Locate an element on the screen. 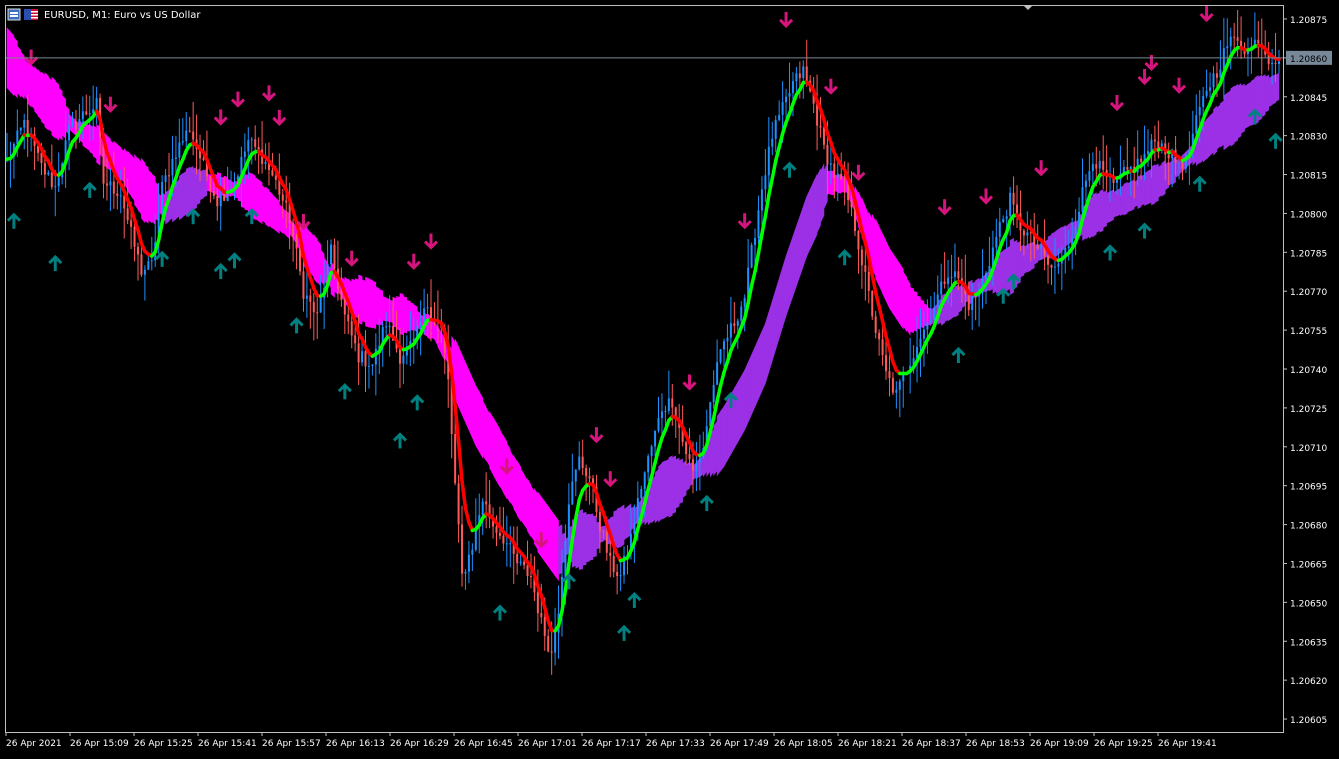 The image size is (1339, 759). x-tick-label: 26 Apr 2021 is located at coordinates (34, 744).